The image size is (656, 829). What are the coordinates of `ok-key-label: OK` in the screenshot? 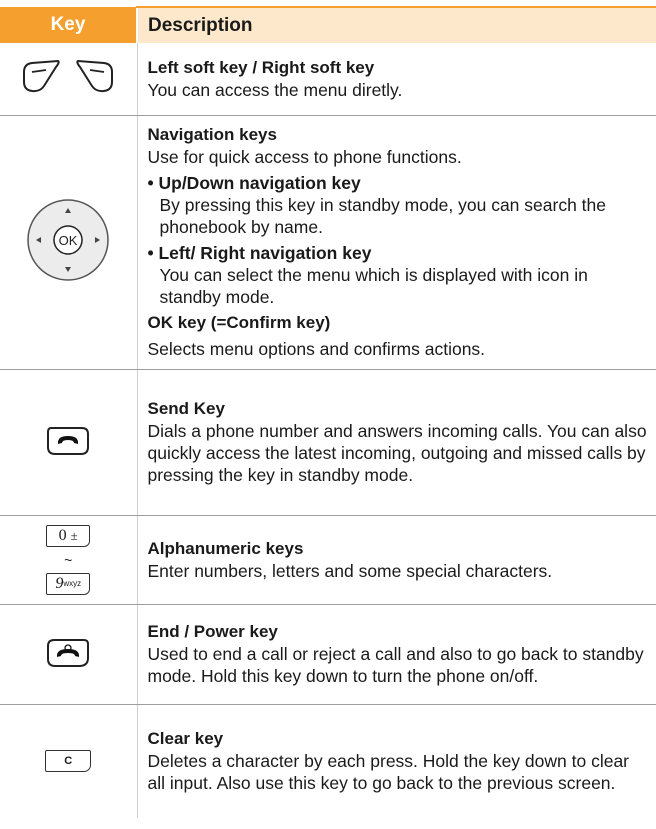 It's located at (68, 240).